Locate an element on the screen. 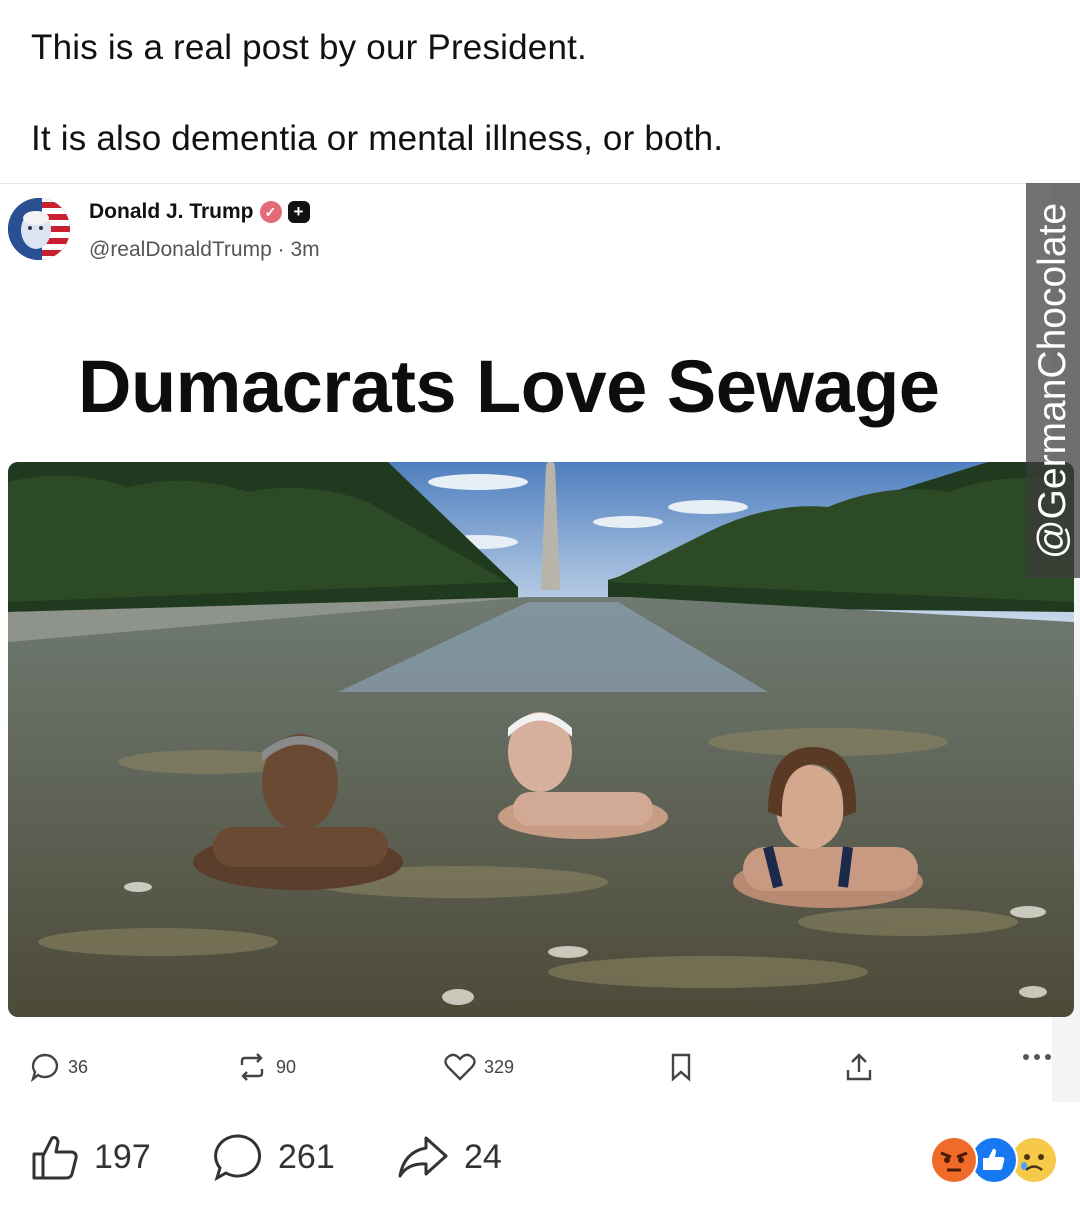  more-options-action is located at coordinates (1037, 1057).